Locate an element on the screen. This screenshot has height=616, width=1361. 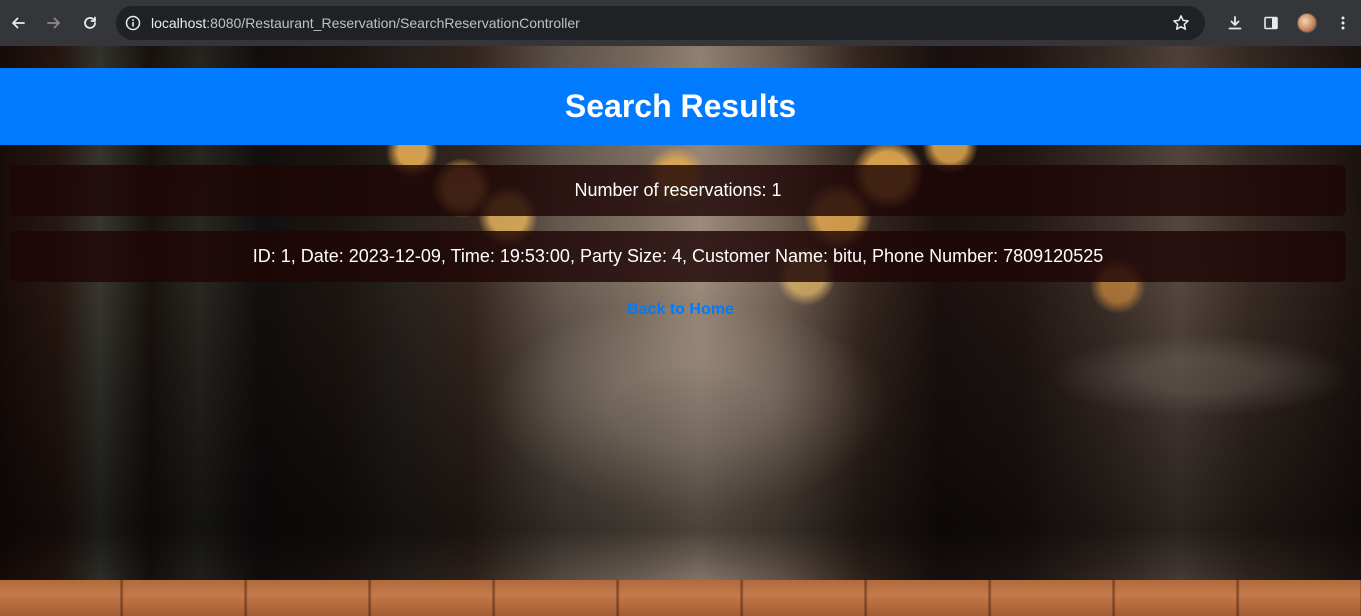
bookmark-star-icon is located at coordinates (1181, 23).